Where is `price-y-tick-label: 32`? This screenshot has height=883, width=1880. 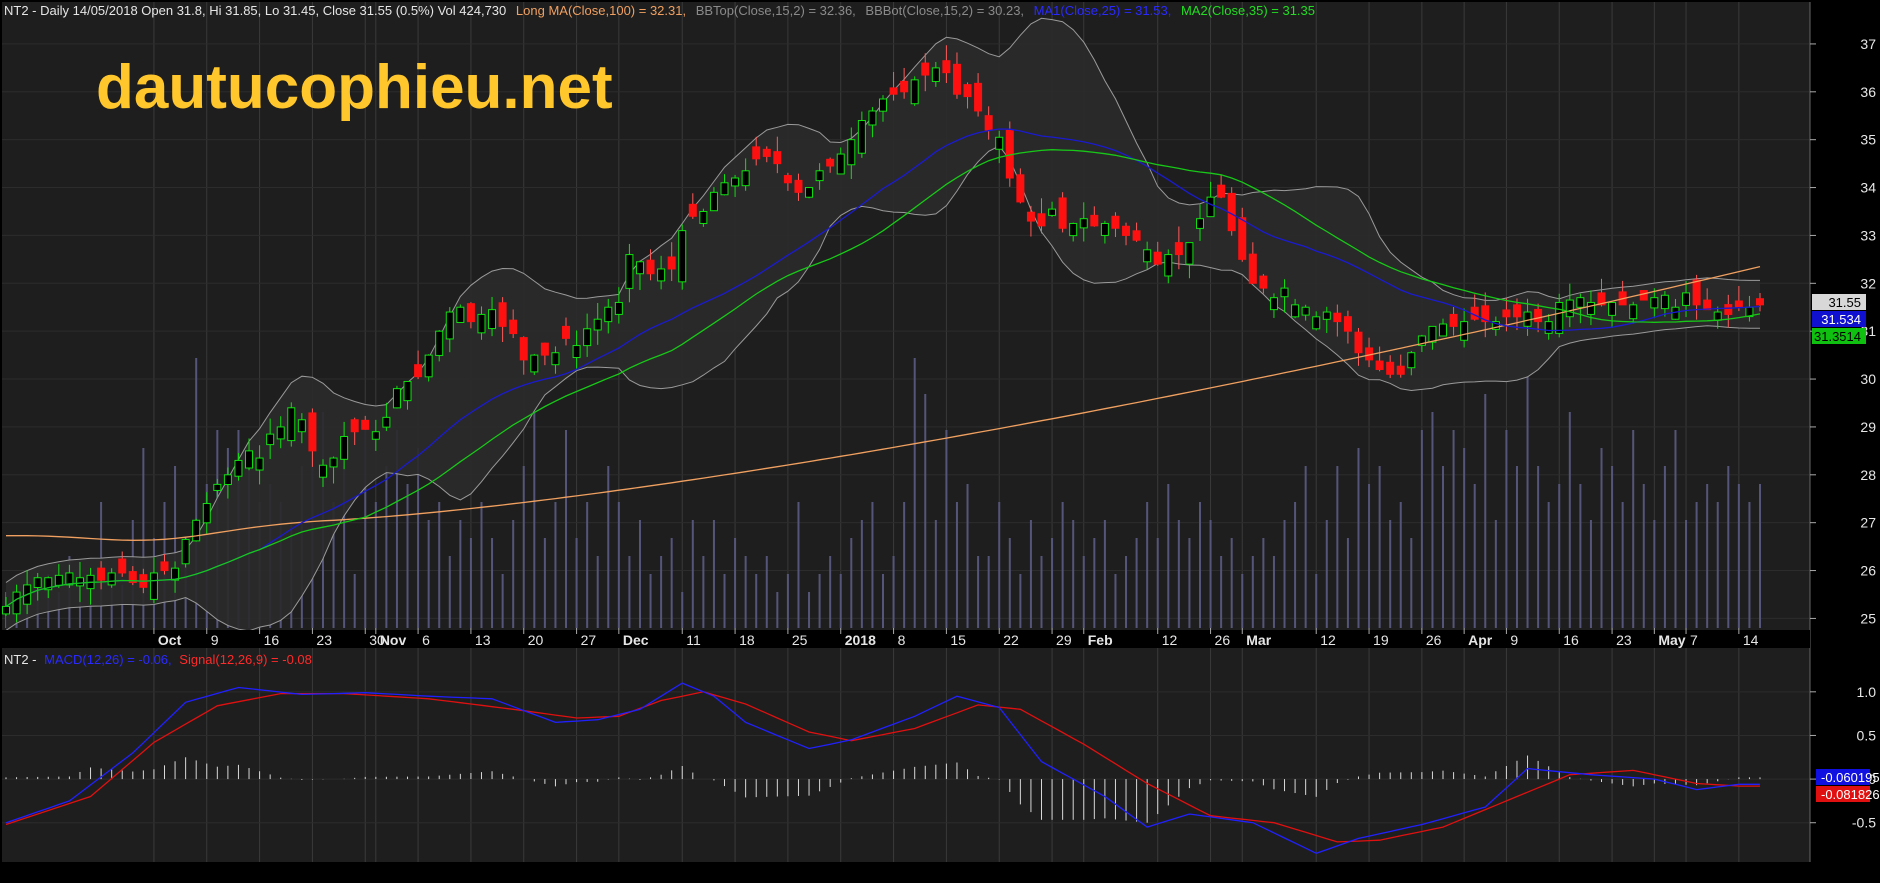
price-y-tick-label: 32 is located at coordinates (1868, 283).